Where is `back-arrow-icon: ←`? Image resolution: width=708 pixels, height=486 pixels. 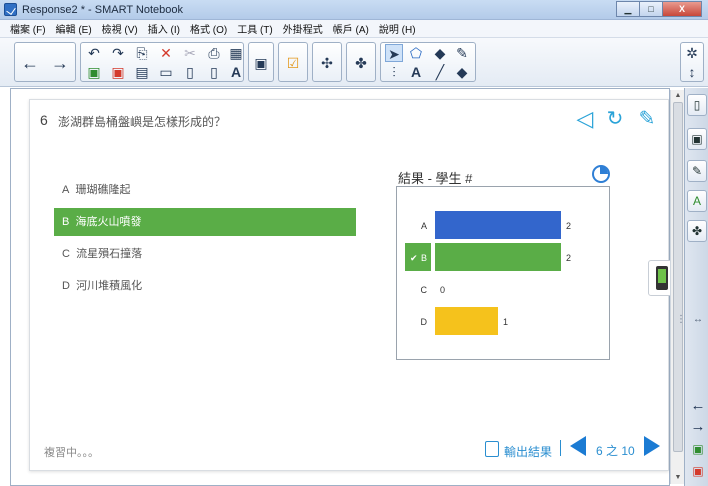
back-arrow-icon: ← is located at coordinates (30, 63).